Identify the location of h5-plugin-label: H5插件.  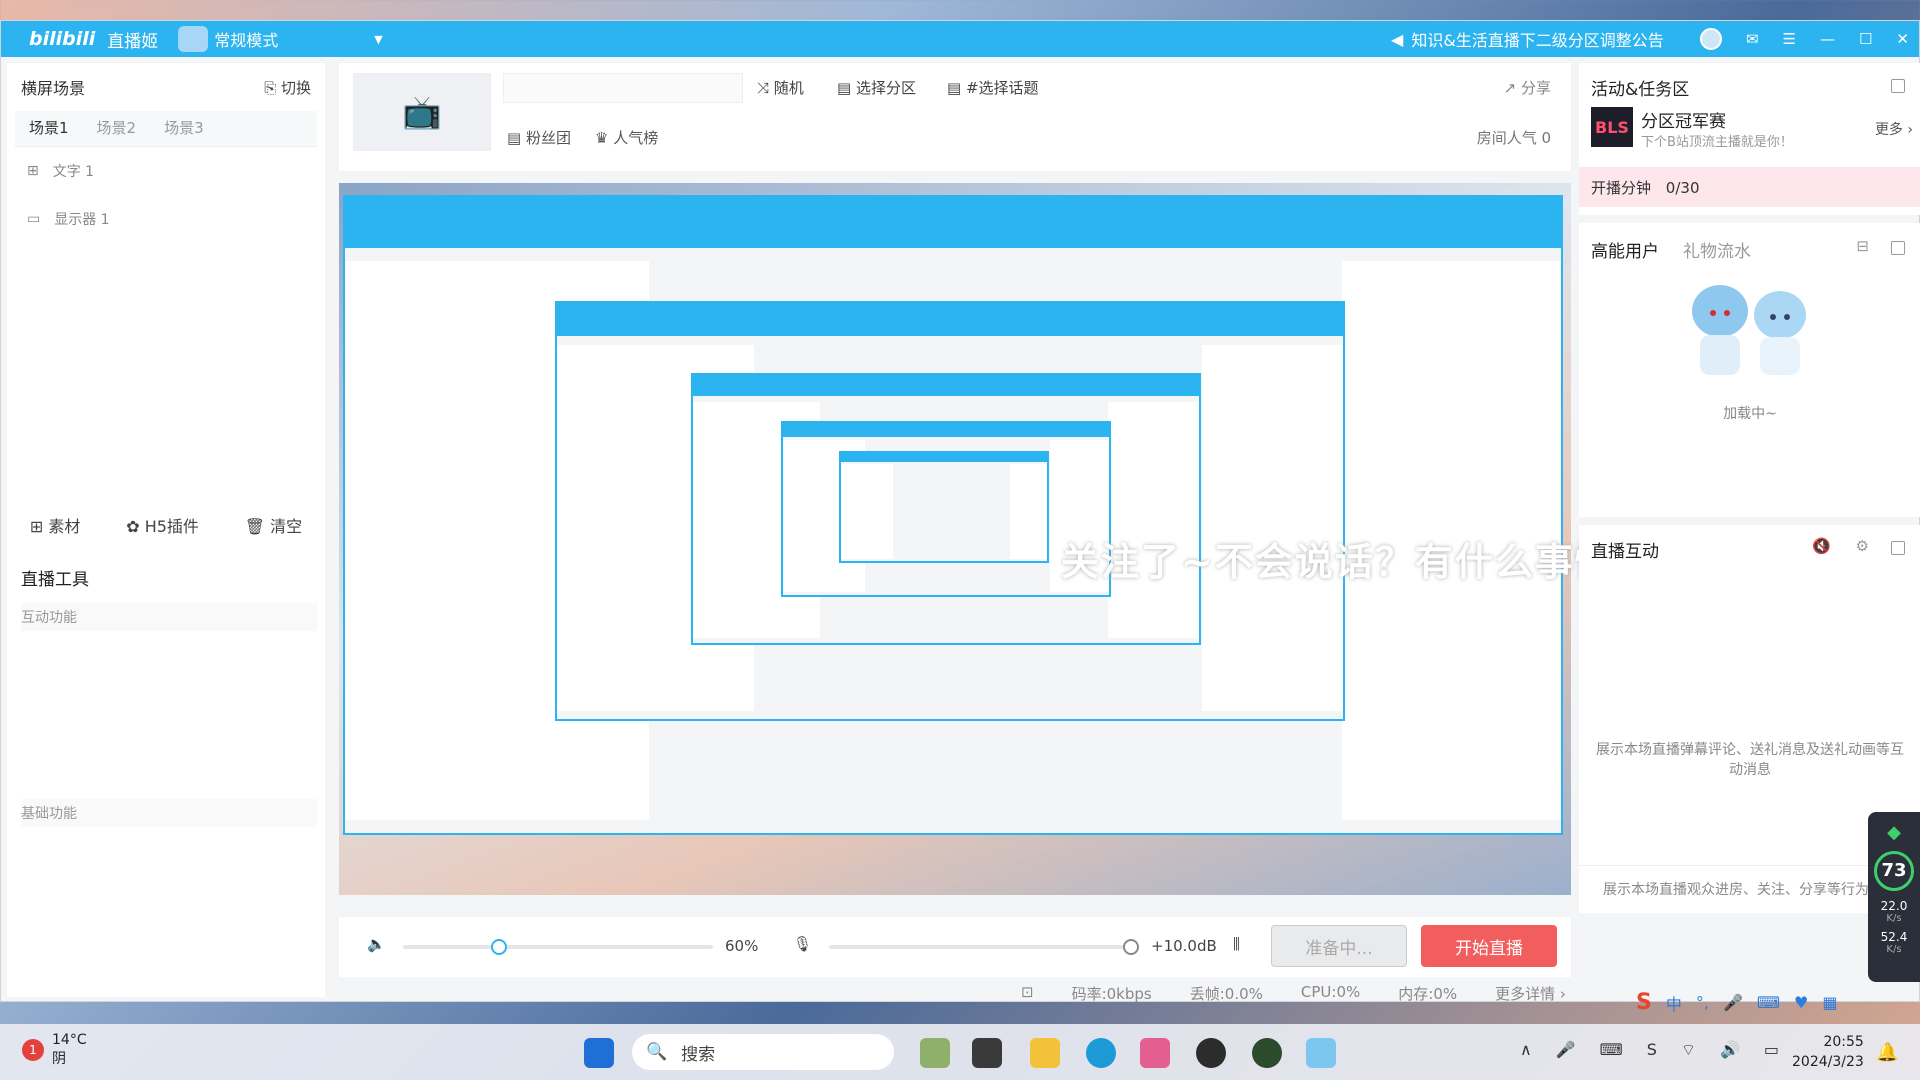
(171, 526).